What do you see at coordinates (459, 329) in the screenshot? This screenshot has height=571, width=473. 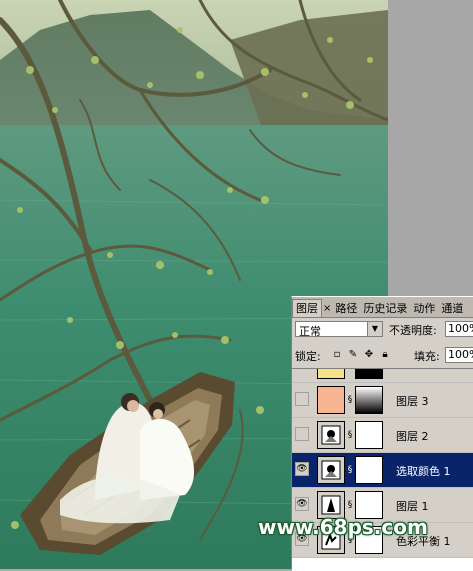 I see `opacity-field: 100%` at bounding box center [459, 329].